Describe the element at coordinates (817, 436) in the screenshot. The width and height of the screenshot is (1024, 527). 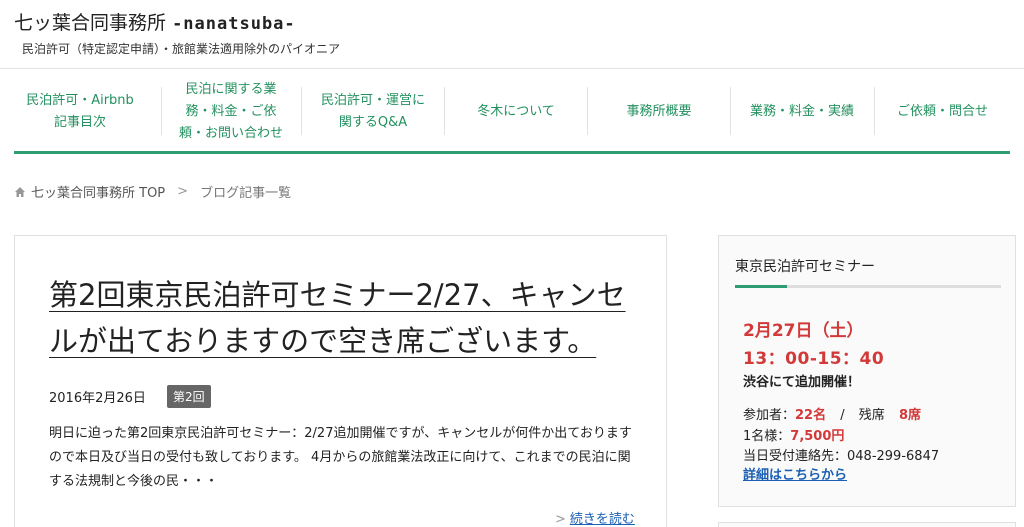
I see `price-value: 7,500円` at that location.